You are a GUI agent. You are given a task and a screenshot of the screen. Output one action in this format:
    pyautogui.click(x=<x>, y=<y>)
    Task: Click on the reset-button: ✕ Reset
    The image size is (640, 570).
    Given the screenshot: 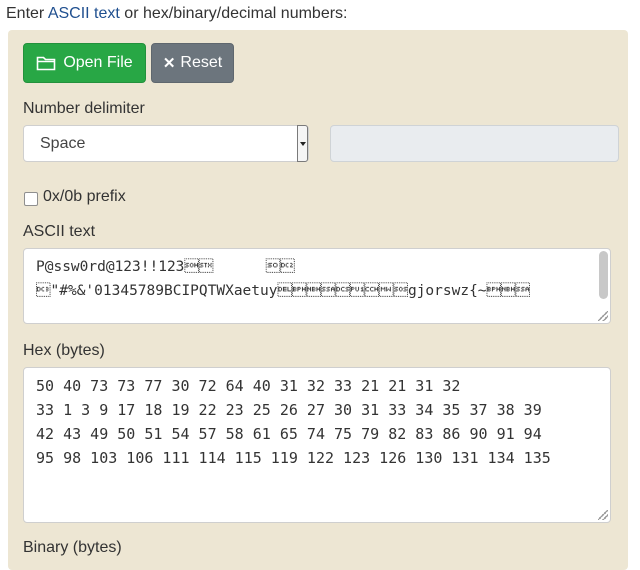 What is the action you would take?
    pyautogui.click(x=192, y=63)
    